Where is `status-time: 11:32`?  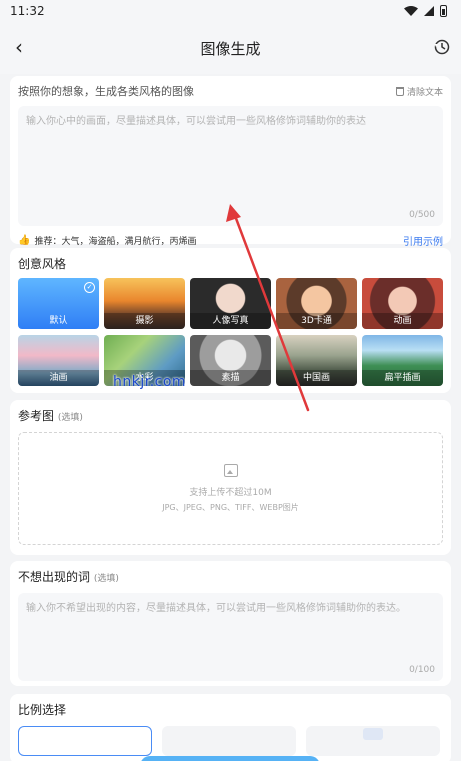
status-time: 11:32 is located at coordinates (27, 11).